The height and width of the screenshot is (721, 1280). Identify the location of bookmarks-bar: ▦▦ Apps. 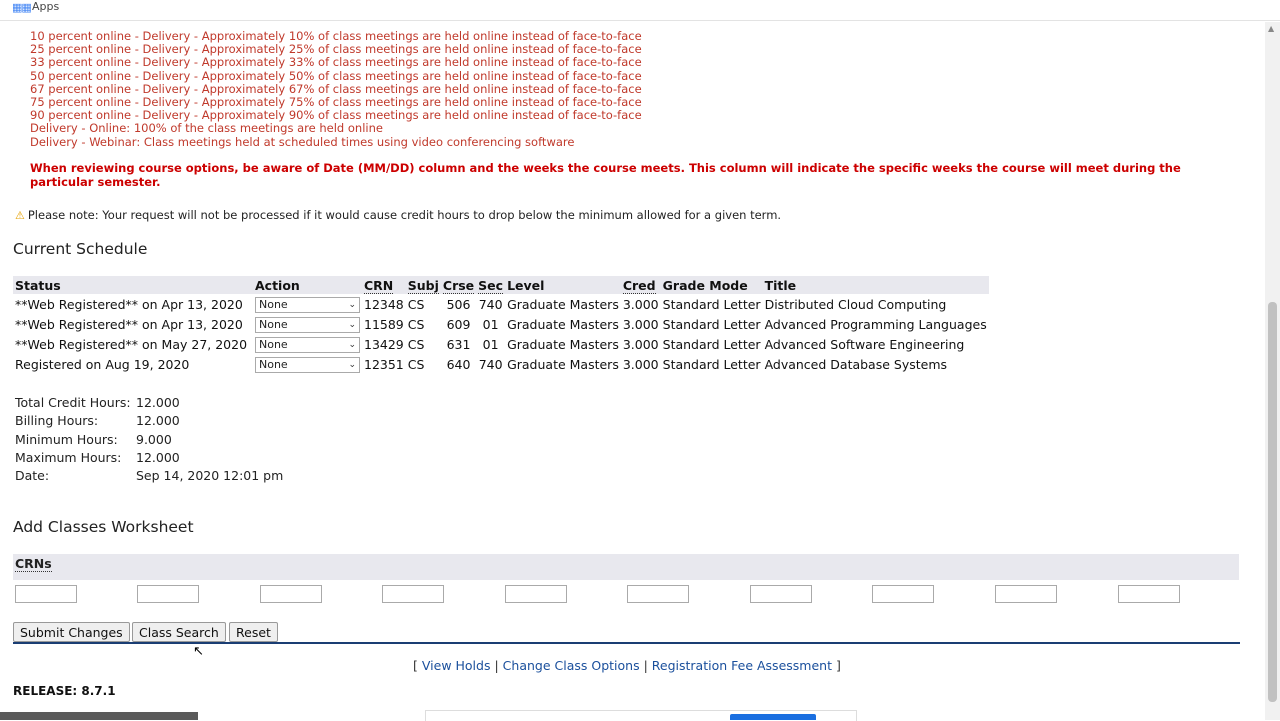
(640, 10).